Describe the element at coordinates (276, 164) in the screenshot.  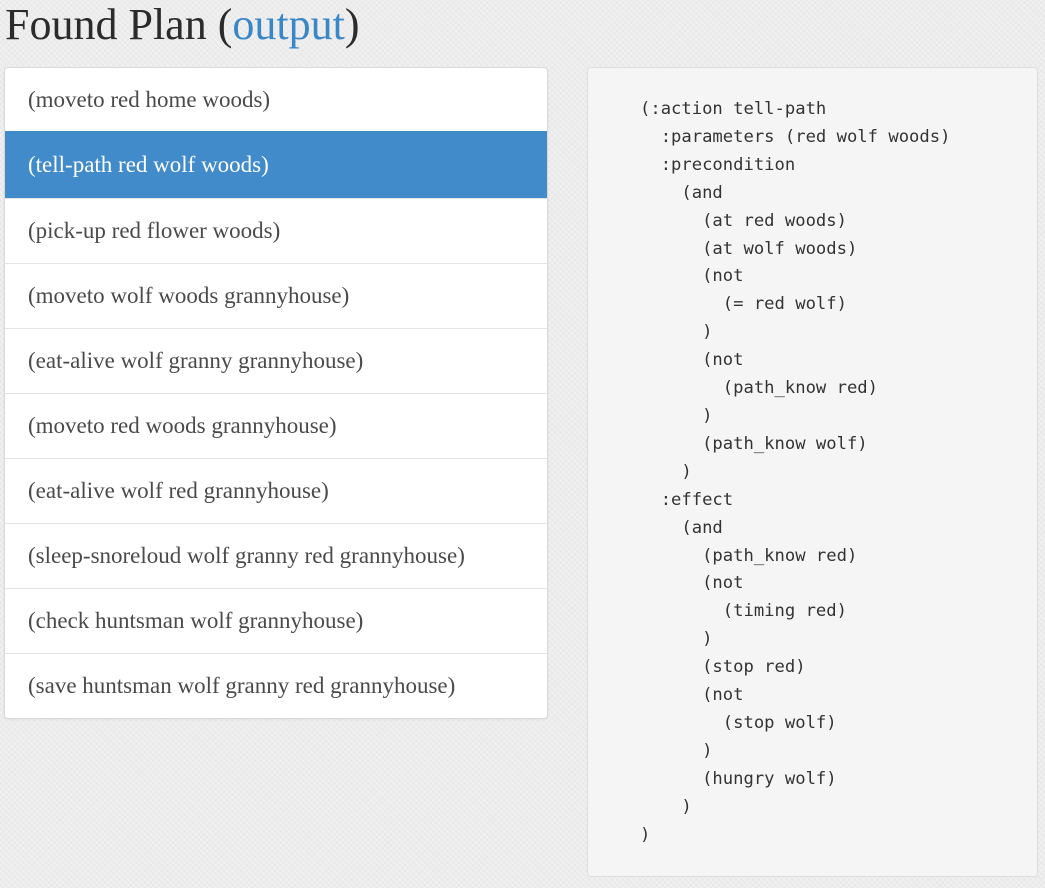
I see `plan-step-item-selected: (tell-path red wolf woods)` at that location.